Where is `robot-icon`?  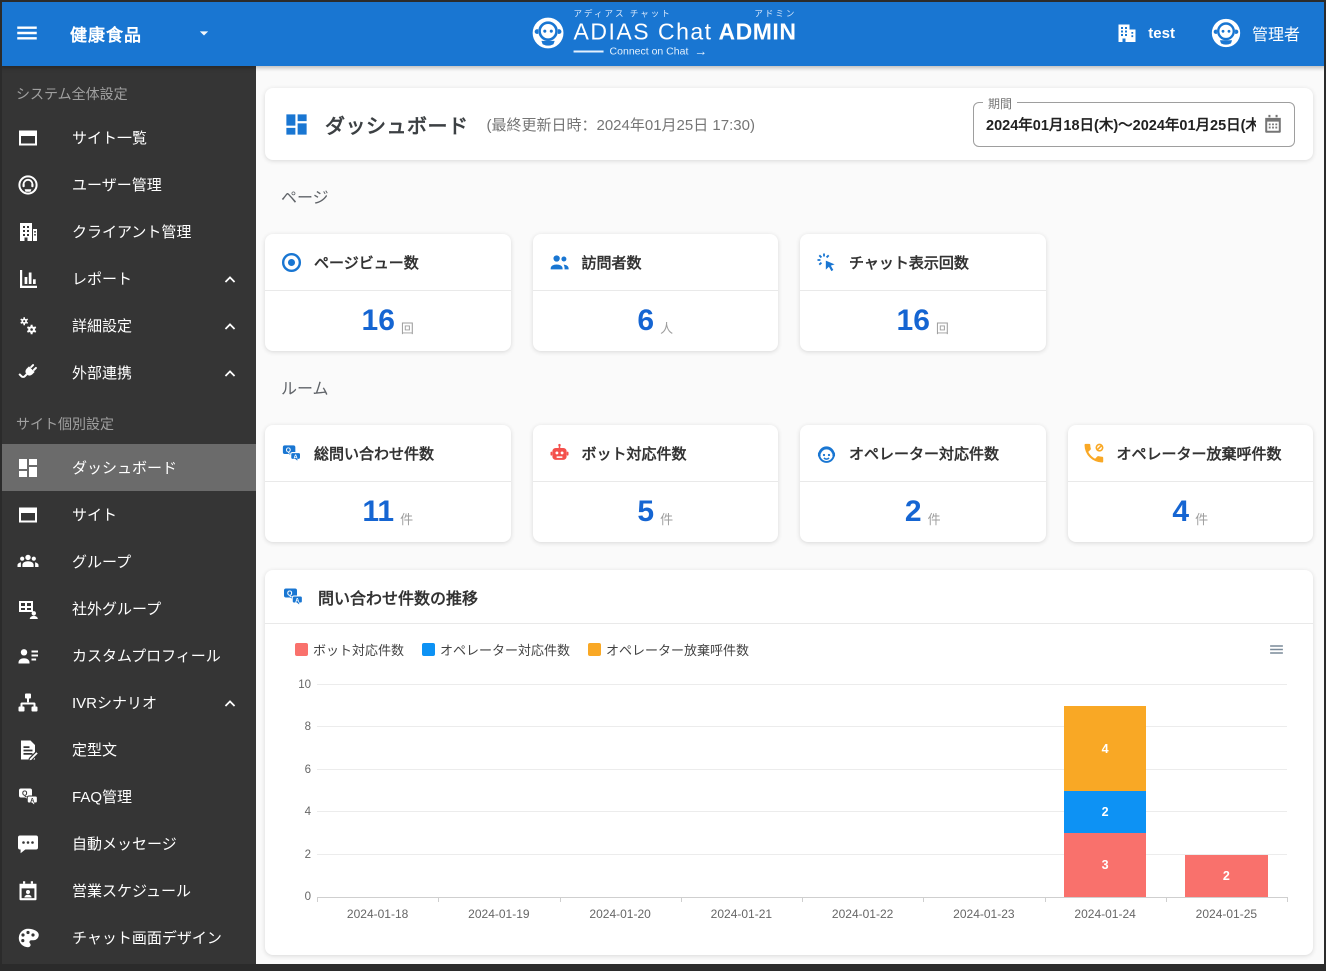 robot-icon is located at coordinates (559, 453).